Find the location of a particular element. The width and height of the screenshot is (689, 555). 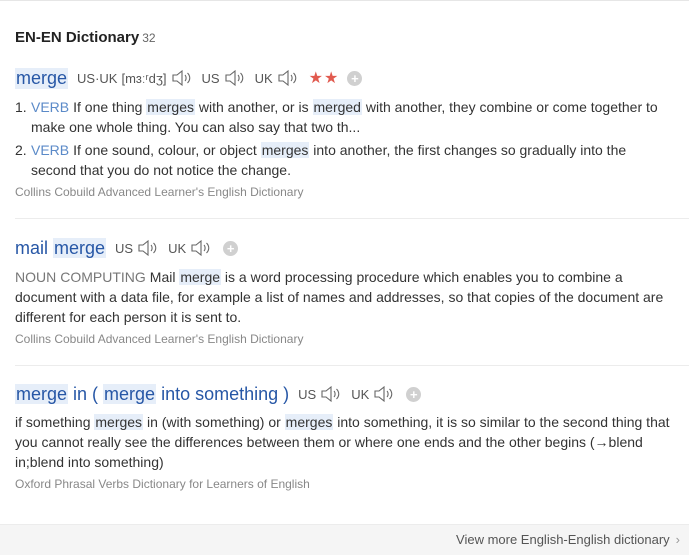

result-count: 32 is located at coordinates (149, 38).